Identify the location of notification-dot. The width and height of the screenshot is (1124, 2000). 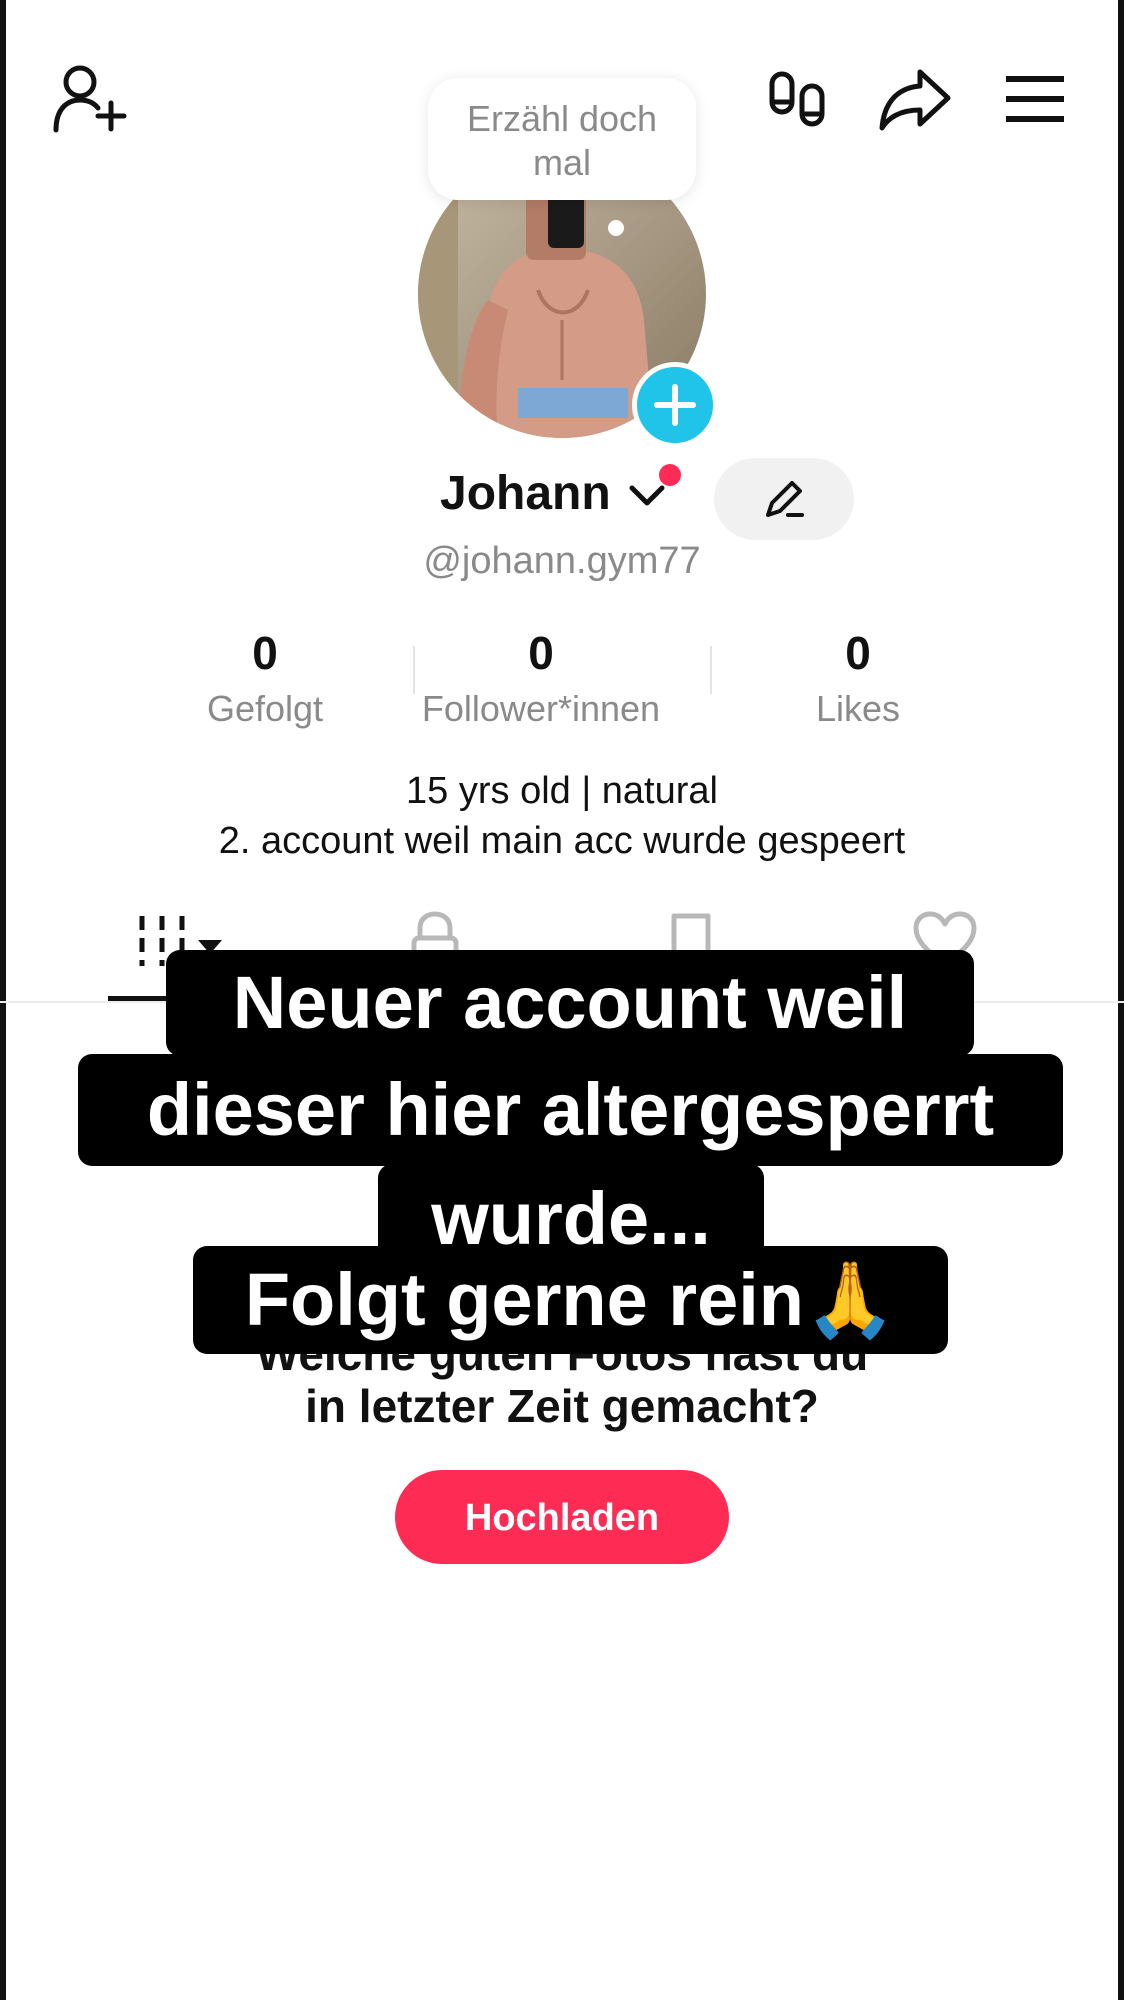
(670, 475).